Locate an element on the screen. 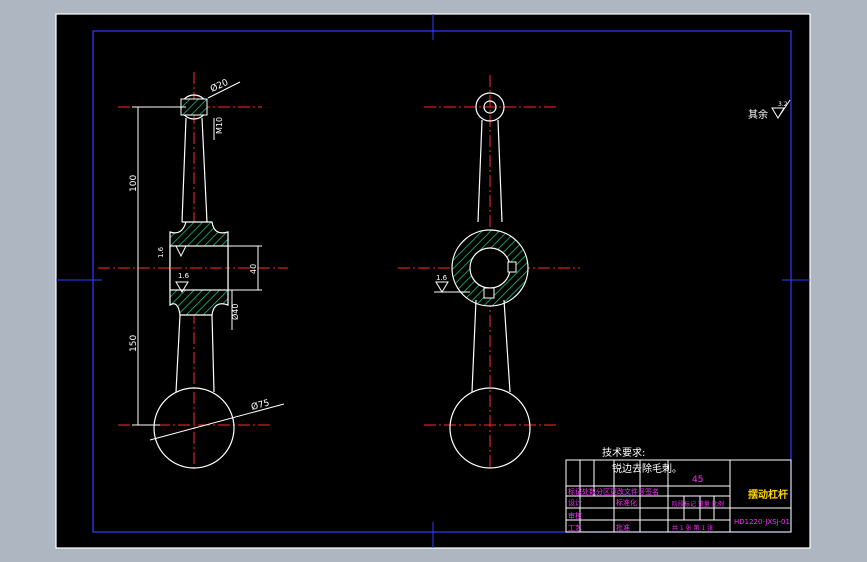 The height and width of the screenshot is (562, 867). dim-length-100: 100 is located at coordinates (134, 183).